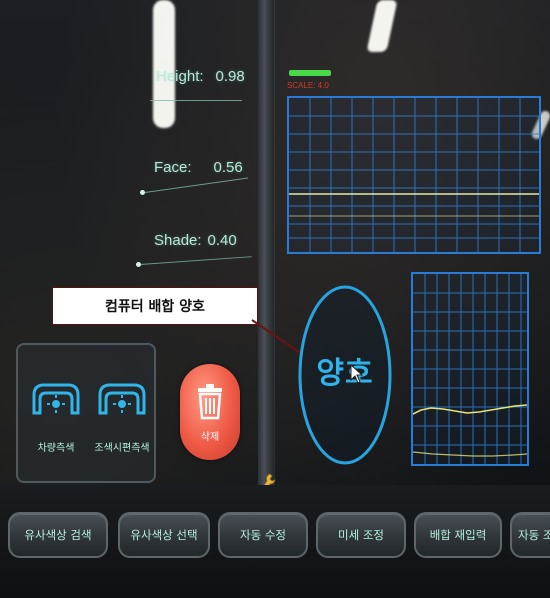 Image resolution: width=550 pixels, height=598 pixels. Describe the element at coordinates (534, 535) in the screenshot. I see `auto-adjust-label: 자동 조` at that location.